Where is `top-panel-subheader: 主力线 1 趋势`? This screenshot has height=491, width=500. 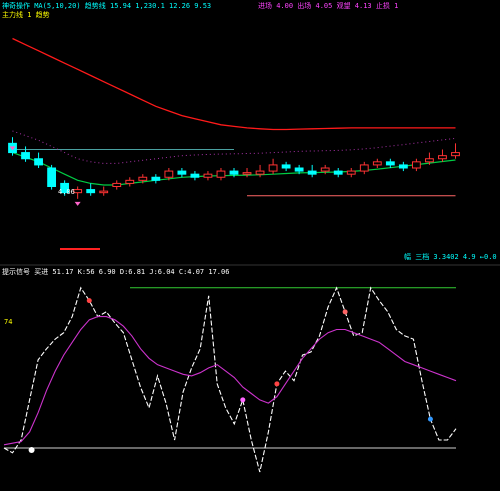 top-panel-subheader: 主力线 1 趋势 is located at coordinates (26, 15).